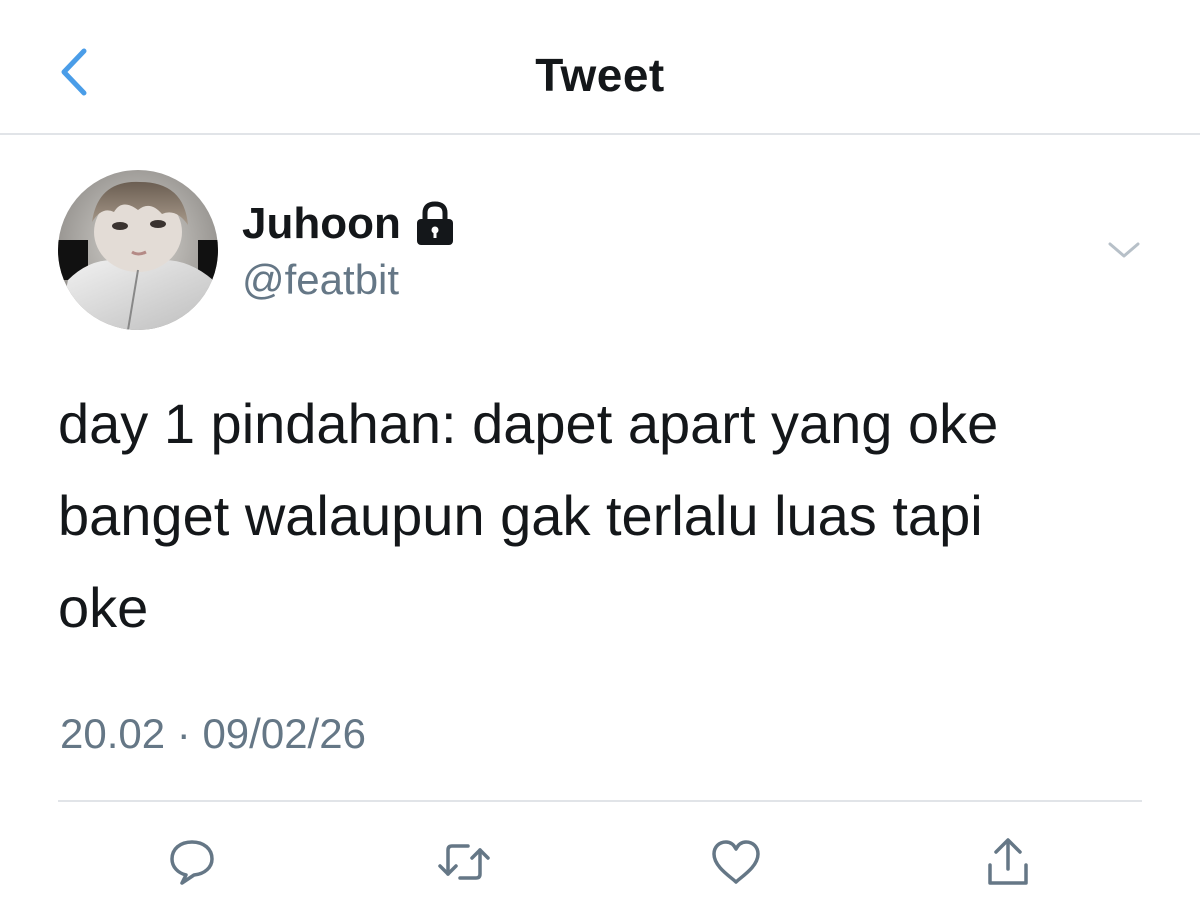  I want to click on author-name: Juhoon, so click(321, 224).